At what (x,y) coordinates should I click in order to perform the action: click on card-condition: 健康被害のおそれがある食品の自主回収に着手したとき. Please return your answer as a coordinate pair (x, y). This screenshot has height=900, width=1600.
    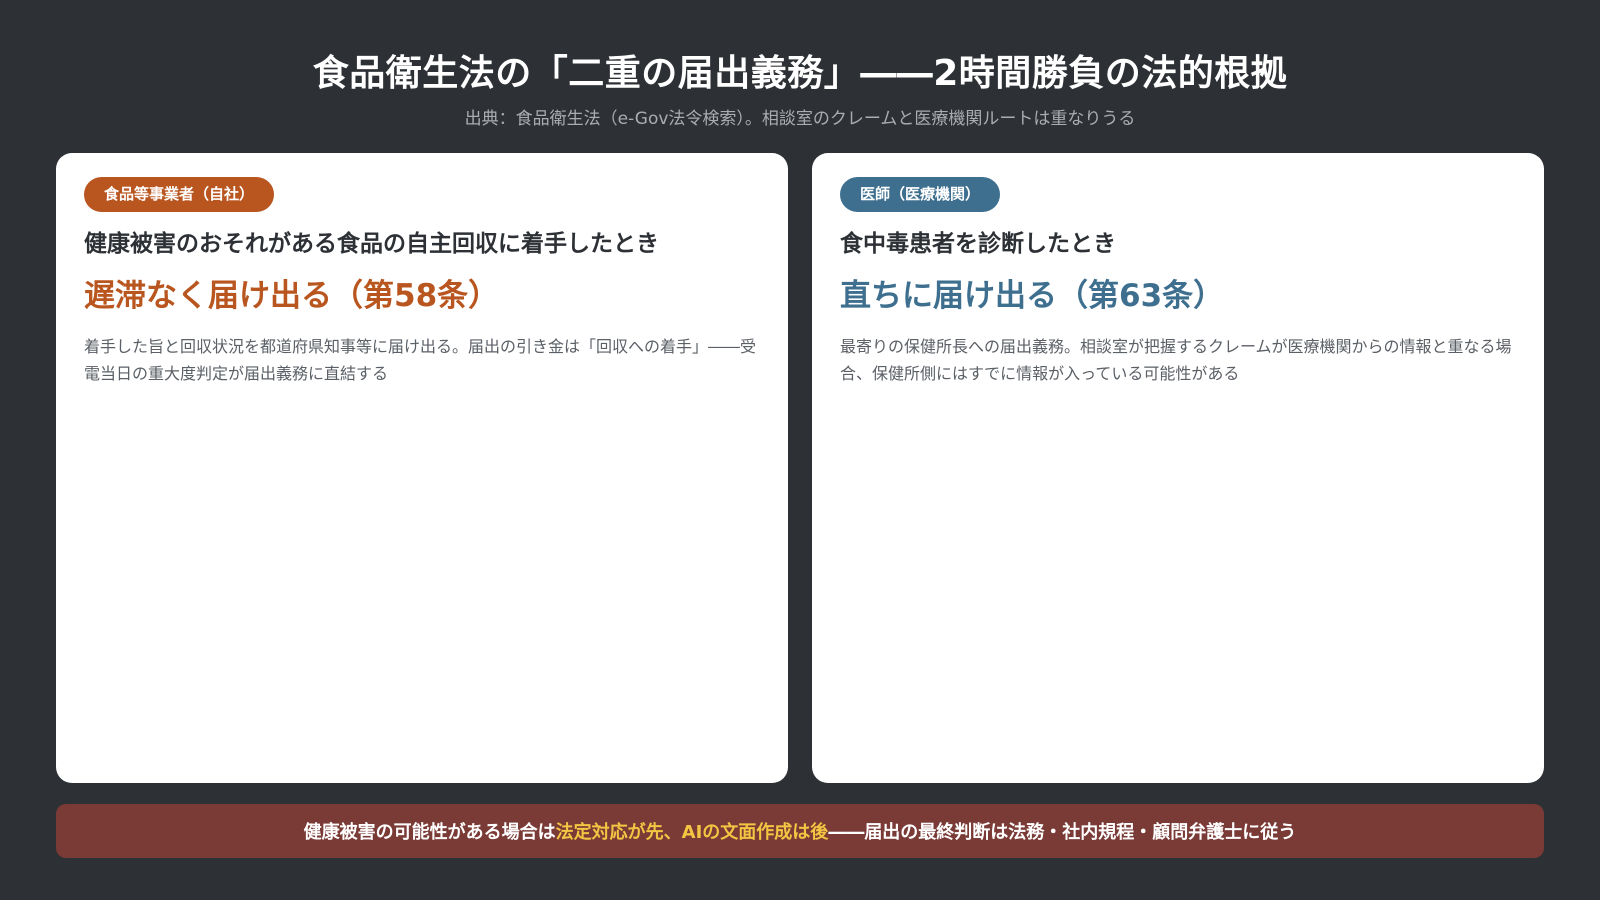
    Looking at the image, I should click on (371, 244).